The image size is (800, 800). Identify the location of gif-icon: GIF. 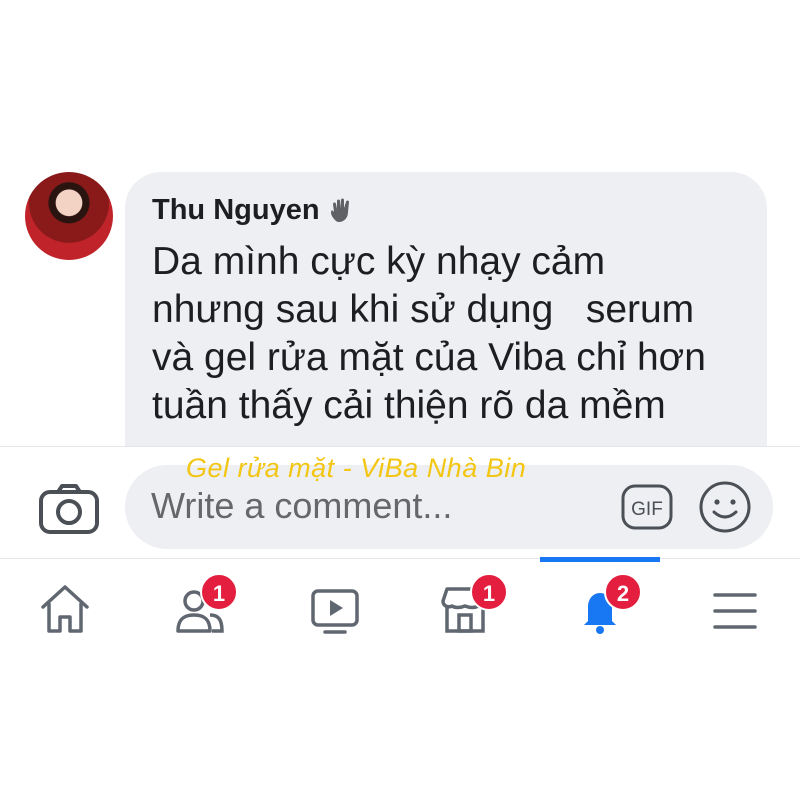
(647, 507).